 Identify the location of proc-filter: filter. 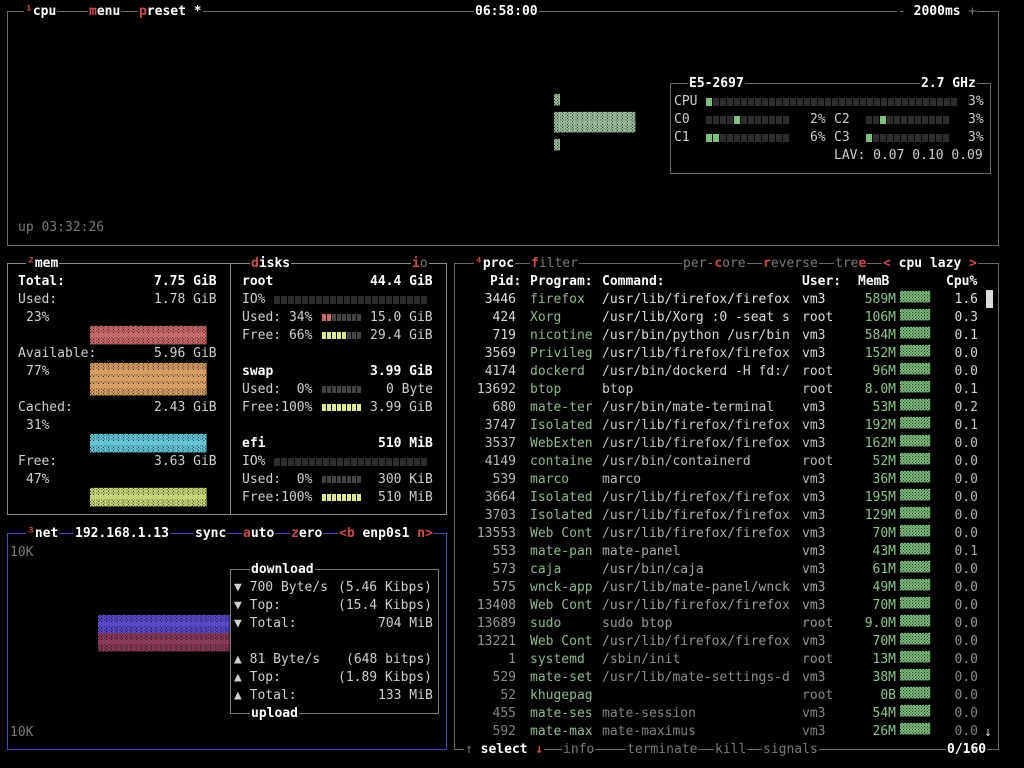
(554, 263).